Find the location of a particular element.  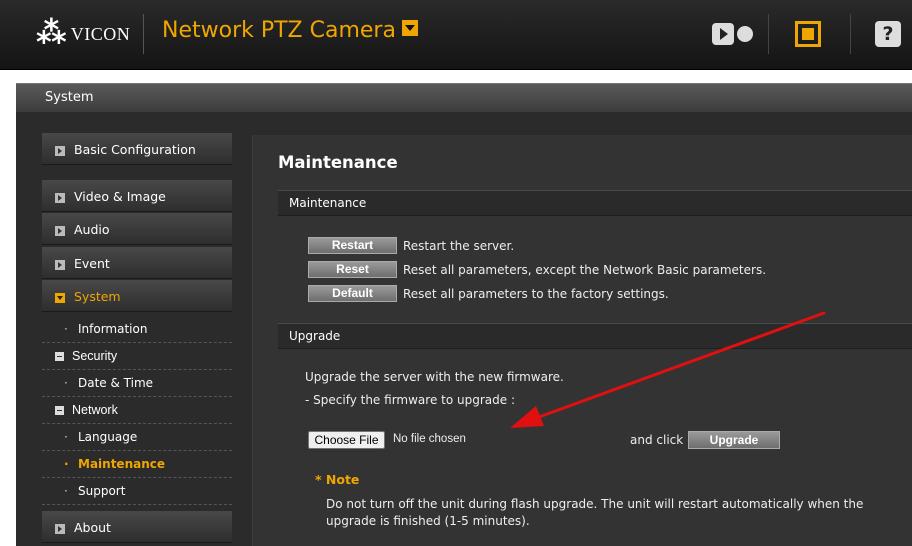

note-title: * Note is located at coordinates (337, 479).